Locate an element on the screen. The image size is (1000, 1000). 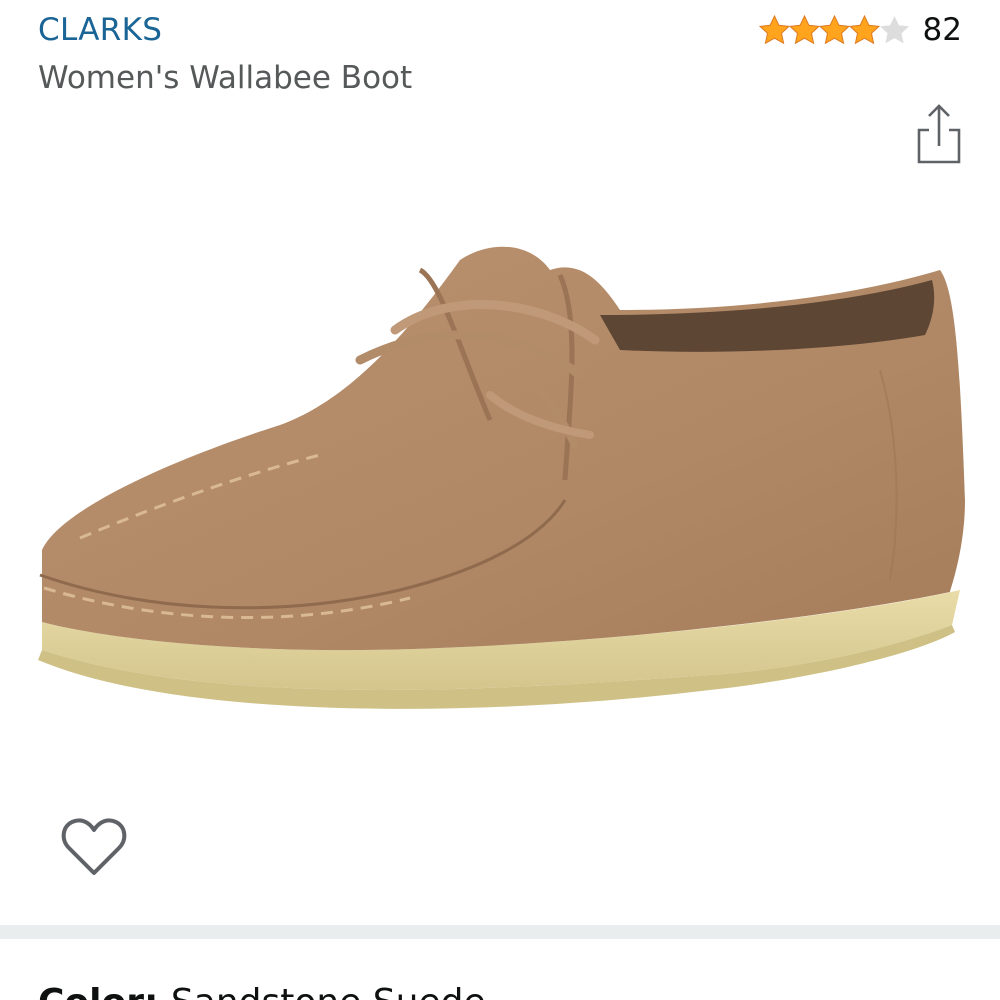
color-value: Sandstone Suede is located at coordinates (328, 991).